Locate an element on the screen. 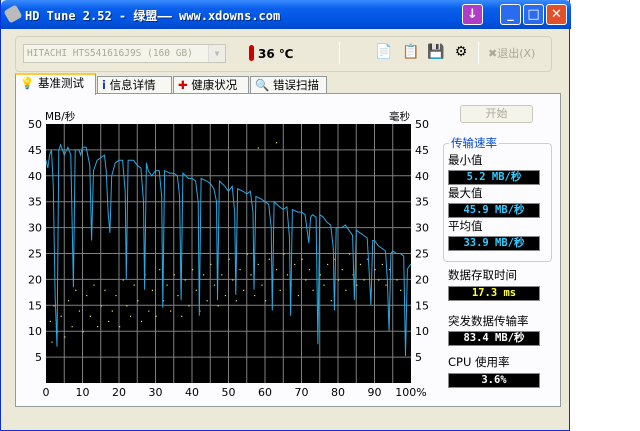 The image size is (640, 431). tab-benchmark: 💡 基准测试 is located at coordinates (55, 84).